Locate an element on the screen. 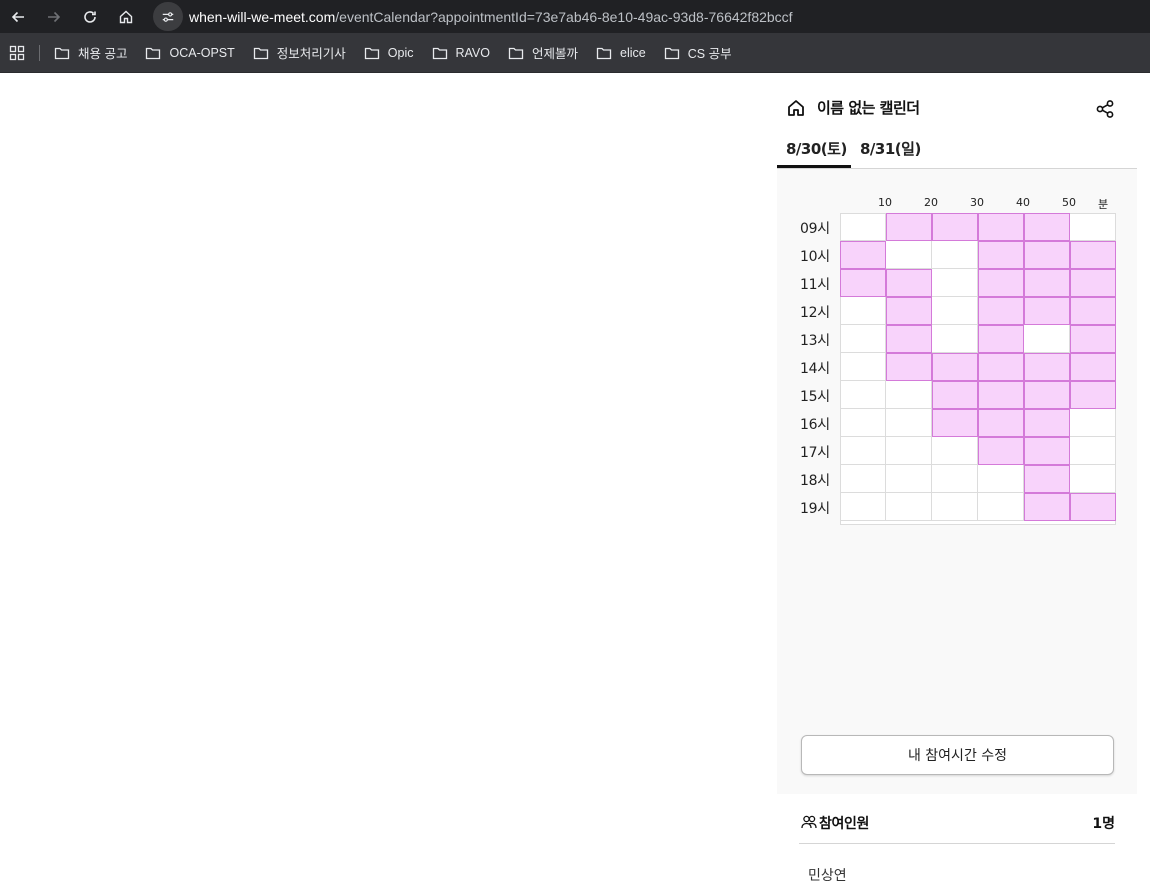  home-icon is located at coordinates (796, 108).